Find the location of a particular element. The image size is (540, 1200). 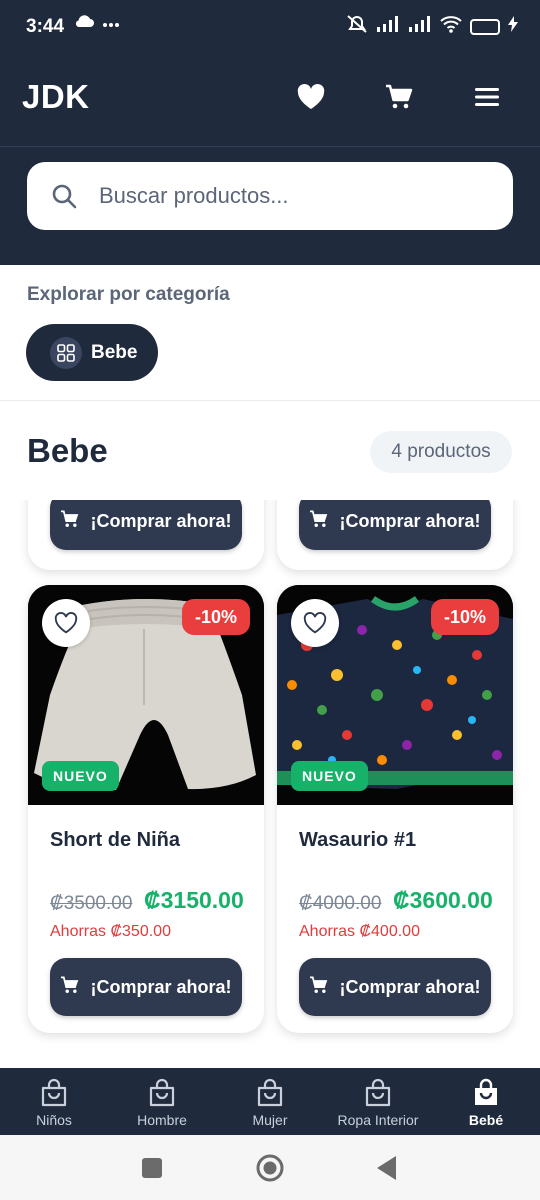

nav-item-hombre: Hombre is located at coordinates (162, 1101).